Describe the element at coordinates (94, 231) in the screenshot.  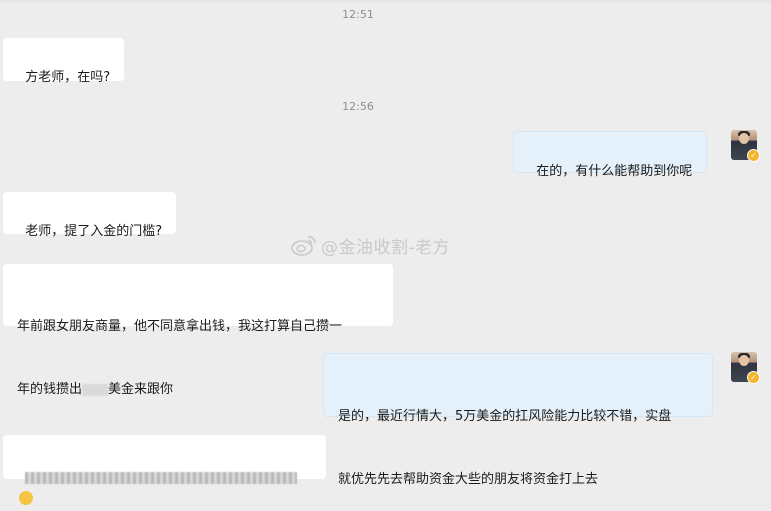
I see `message-text: 老师，提了入金的门槛?` at that location.